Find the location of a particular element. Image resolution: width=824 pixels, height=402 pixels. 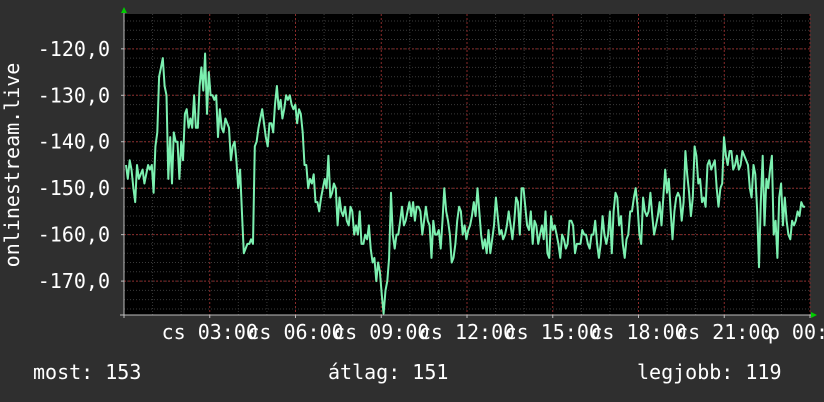

y-tick-label: -160,0 is located at coordinates (74, 235).